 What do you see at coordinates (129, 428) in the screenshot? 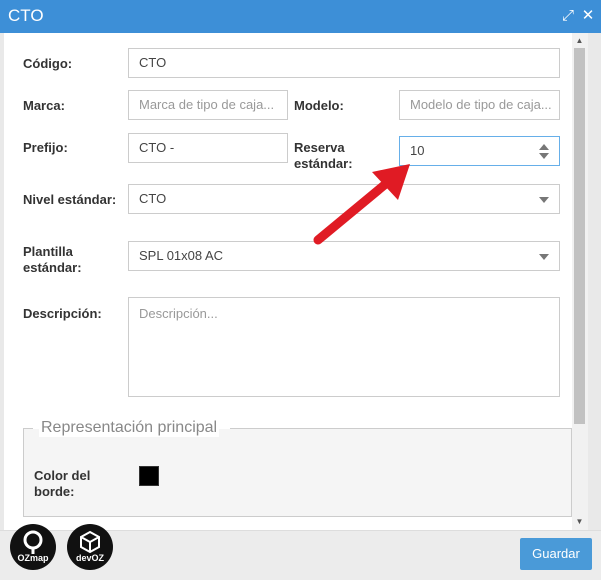
I see `representacion-legend: Representación principal` at bounding box center [129, 428].